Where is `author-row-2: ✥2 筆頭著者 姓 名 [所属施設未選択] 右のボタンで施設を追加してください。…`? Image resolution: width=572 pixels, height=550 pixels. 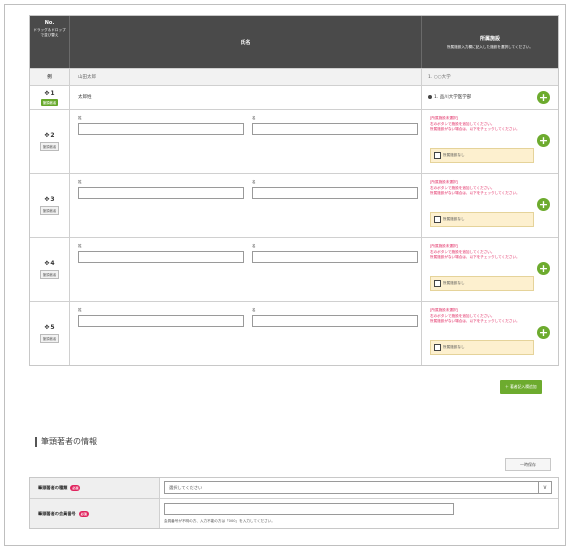
author-row-2: ✥2 筆頭著者 姓 名 [所属施設未選択] 右のボタンで施設を追加してください。… is located at coordinates (294, 141).